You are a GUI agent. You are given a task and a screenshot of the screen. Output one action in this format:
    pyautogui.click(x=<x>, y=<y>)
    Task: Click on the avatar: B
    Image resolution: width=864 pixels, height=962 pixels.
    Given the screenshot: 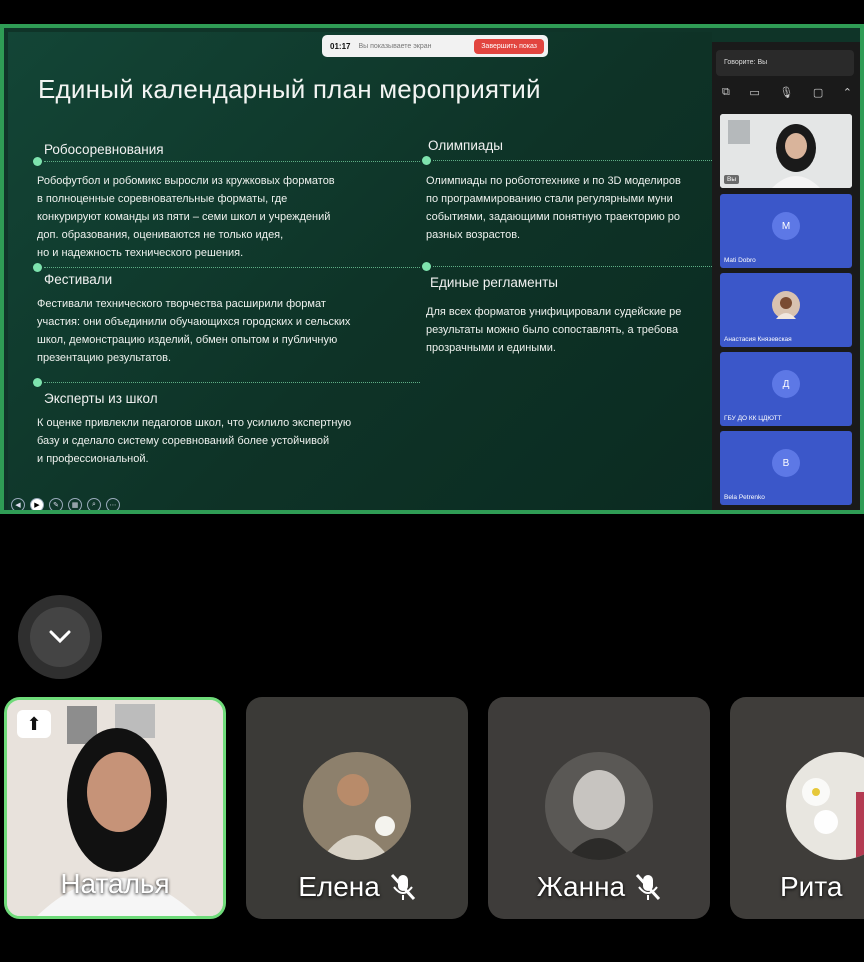 What is the action you would take?
    pyautogui.click(x=786, y=463)
    